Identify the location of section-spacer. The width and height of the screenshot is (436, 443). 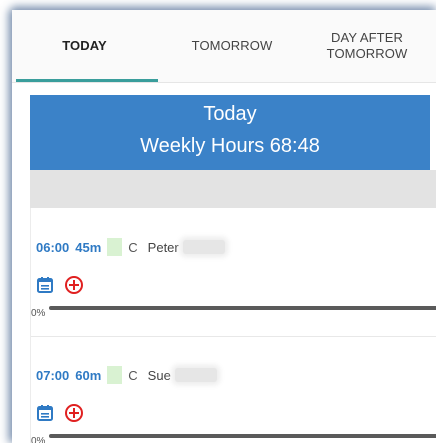
(233, 189).